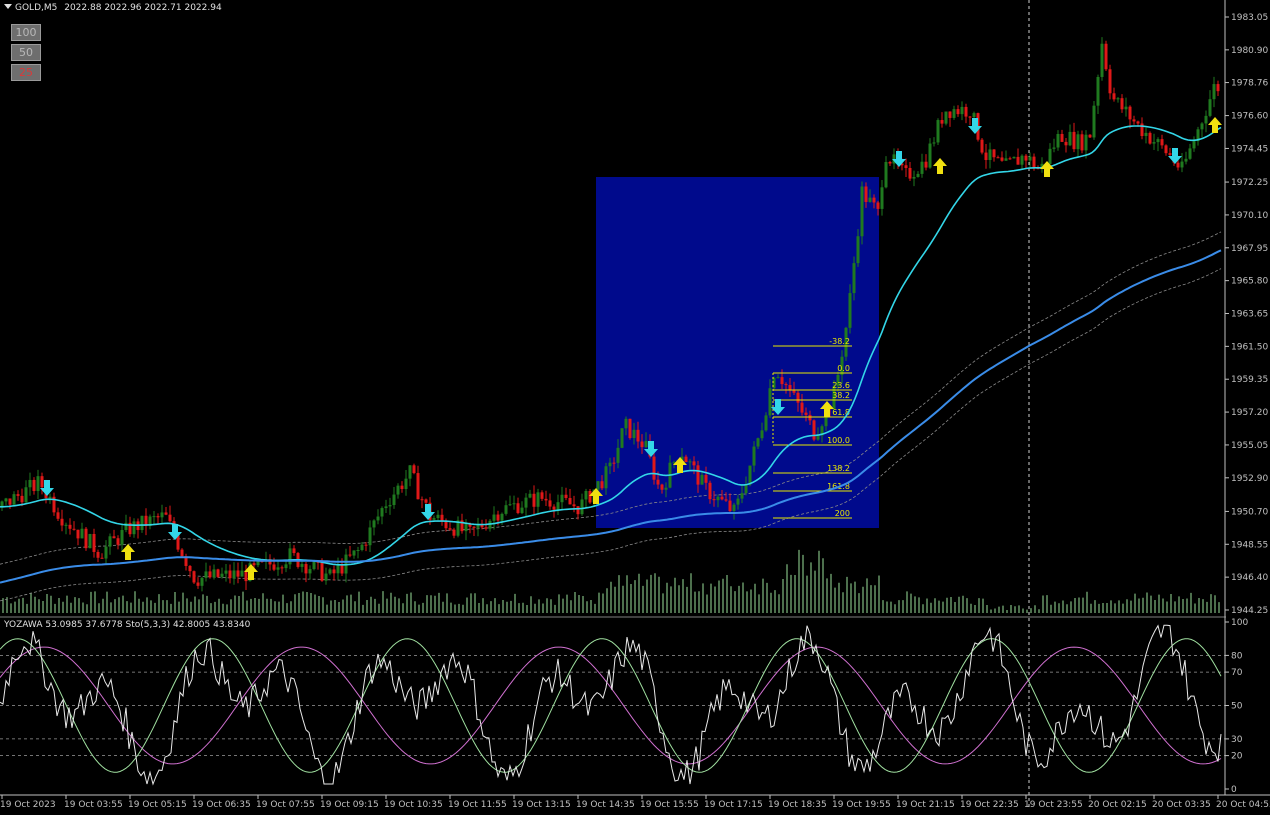 This screenshot has width=1270, height=815. What do you see at coordinates (93, 805) in the screenshot?
I see `time-tick-label: 19 Oct 03:55` at bounding box center [93, 805].